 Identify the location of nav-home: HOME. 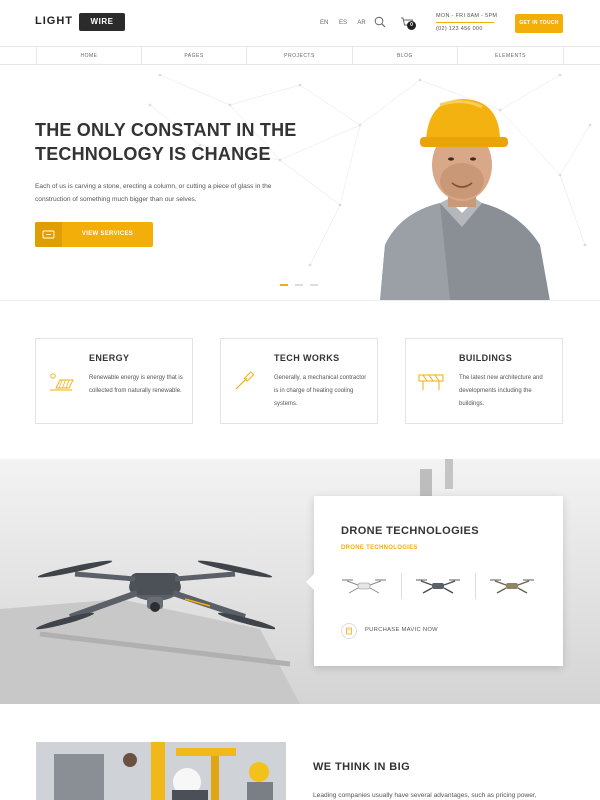
(88, 56).